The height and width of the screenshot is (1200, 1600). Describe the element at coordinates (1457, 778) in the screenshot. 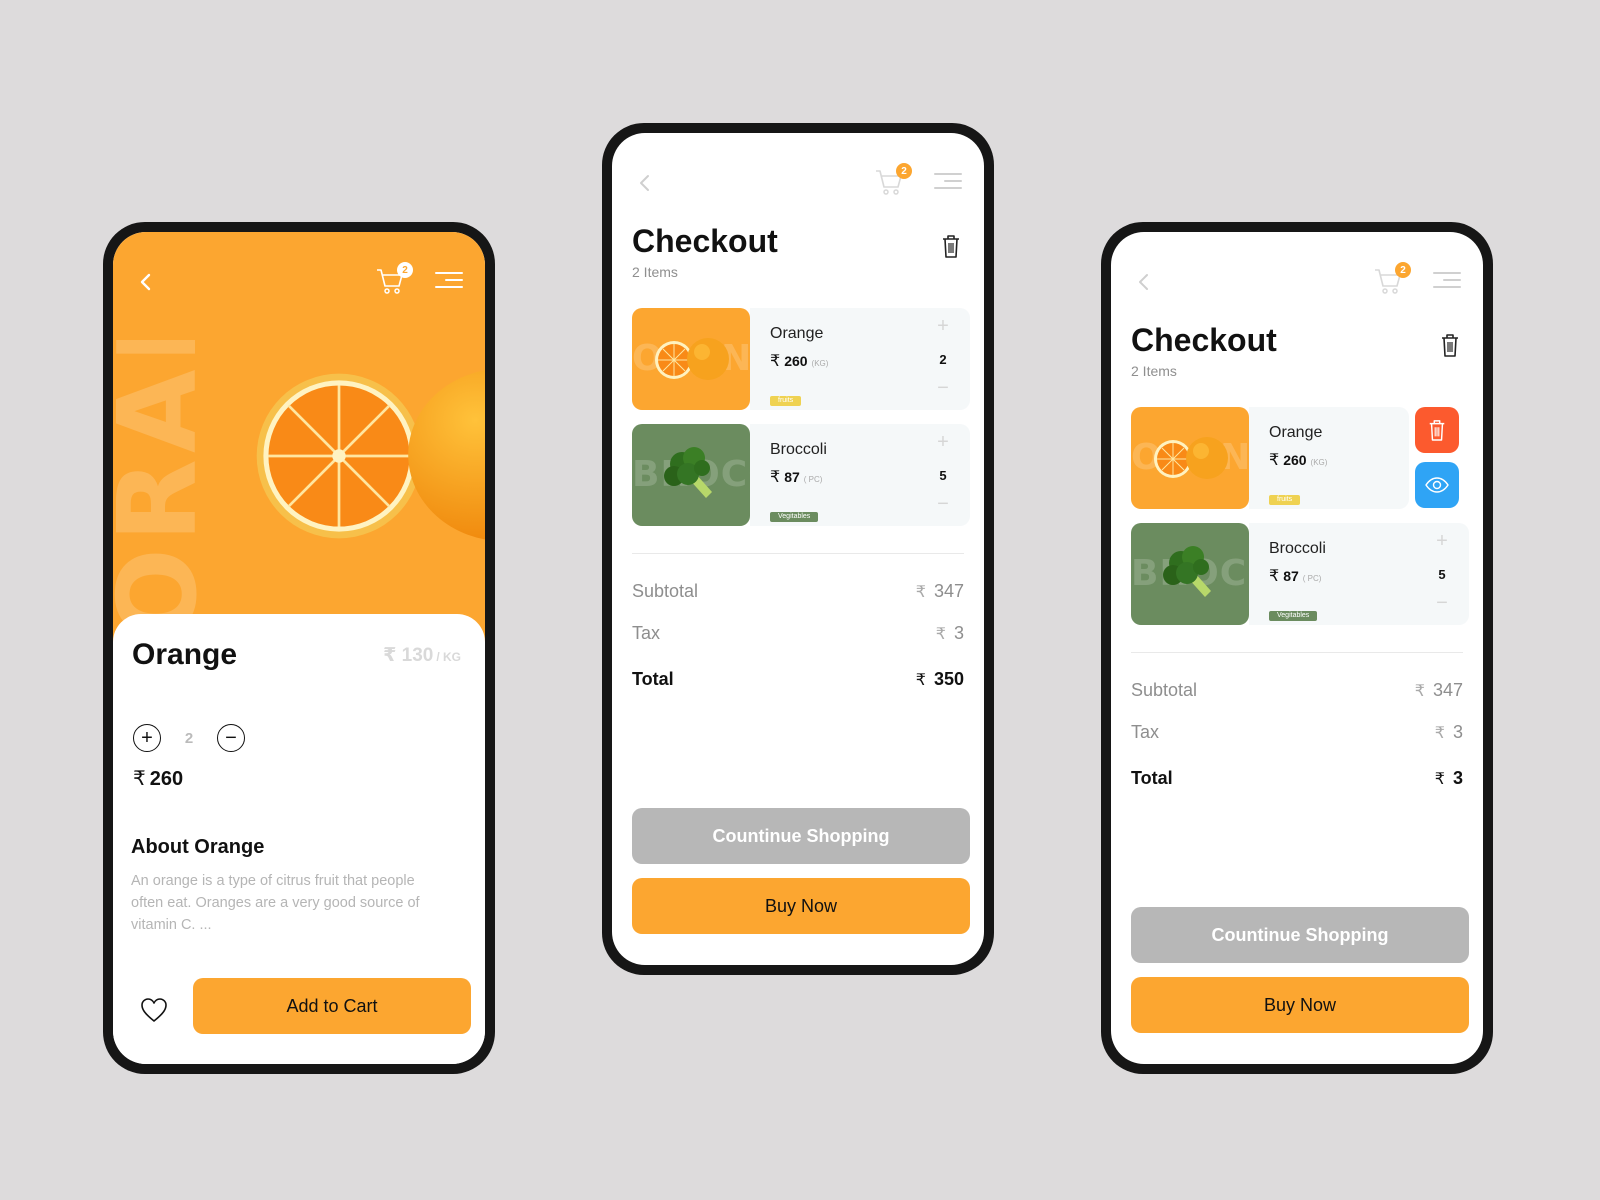

I see `total-amount: 3` at that location.